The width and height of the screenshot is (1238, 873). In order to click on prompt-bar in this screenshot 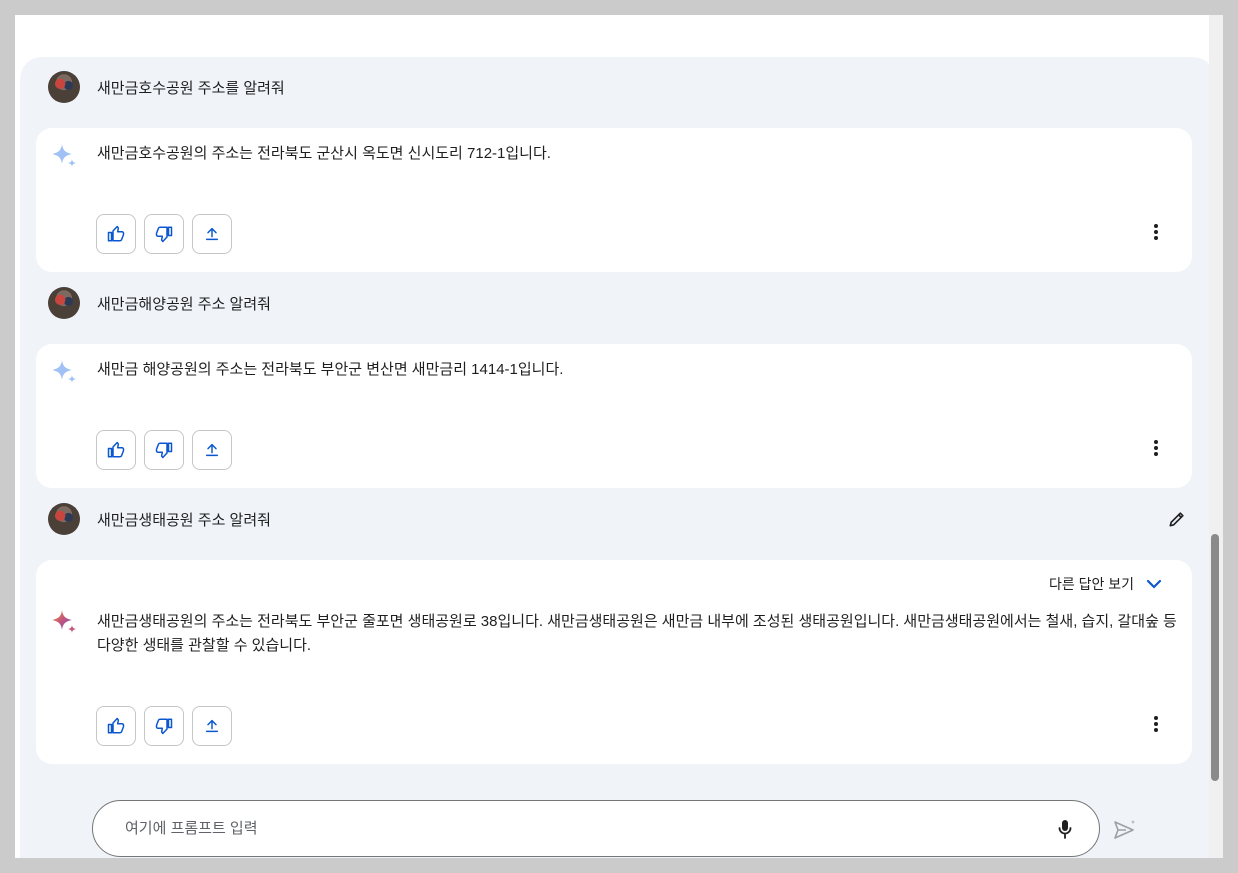, I will do `click(596, 828)`.